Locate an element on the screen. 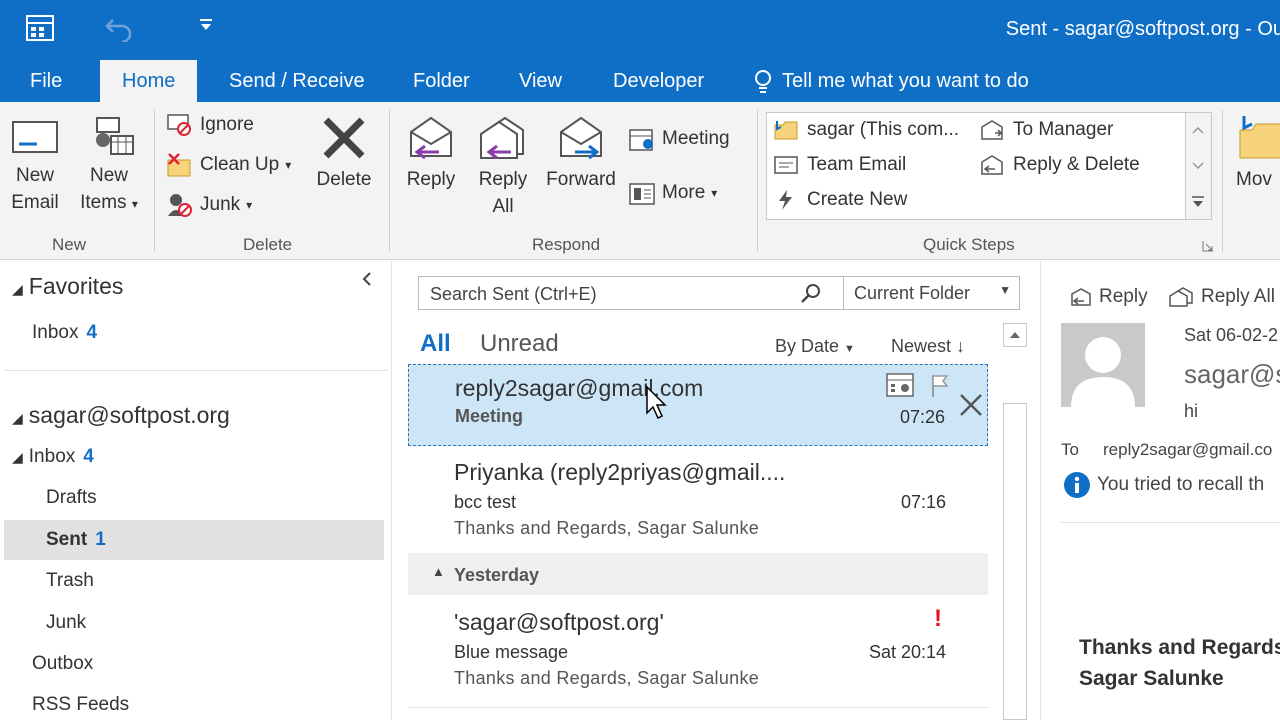  quick-step-create-new: Create New is located at coordinates (840, 200).